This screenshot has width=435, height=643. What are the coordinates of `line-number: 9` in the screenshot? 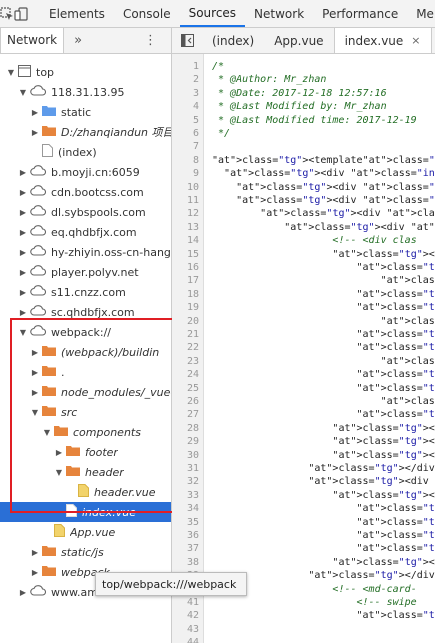 It's located at (195, 174).